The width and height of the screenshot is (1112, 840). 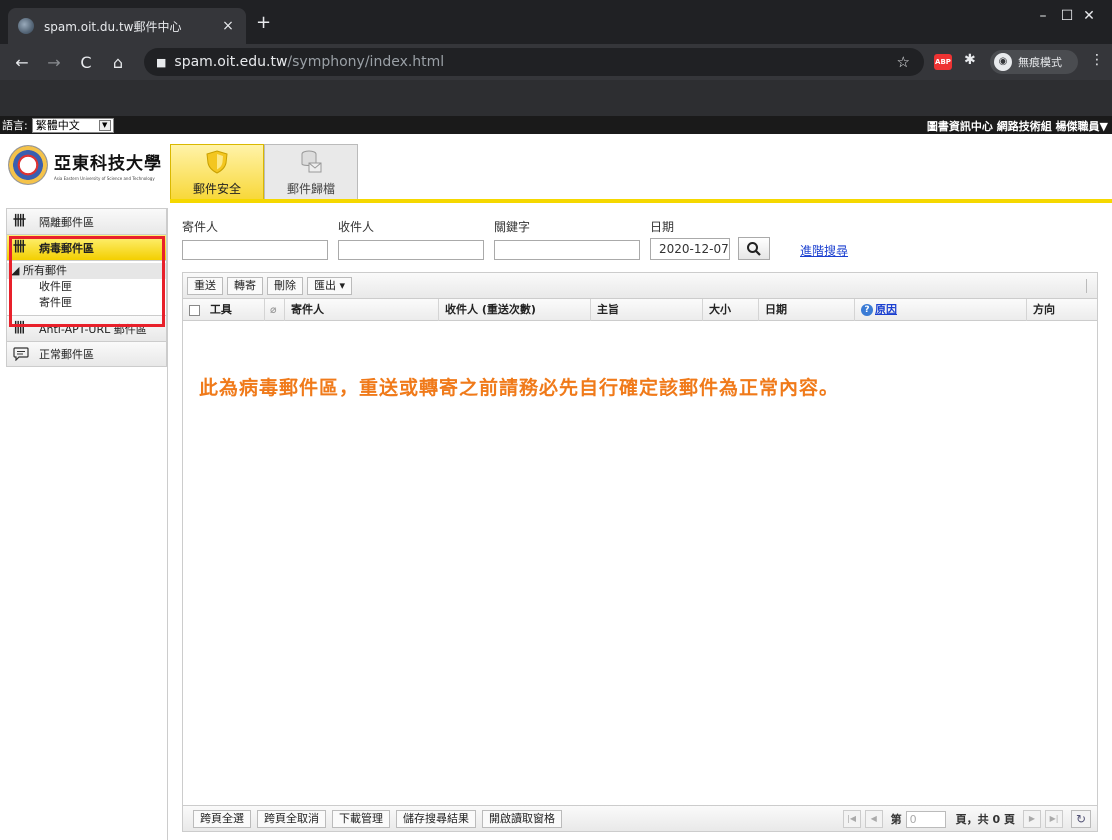 I want to click on advanced-search-link: 進階搜尋, so click(x=824, y=250).